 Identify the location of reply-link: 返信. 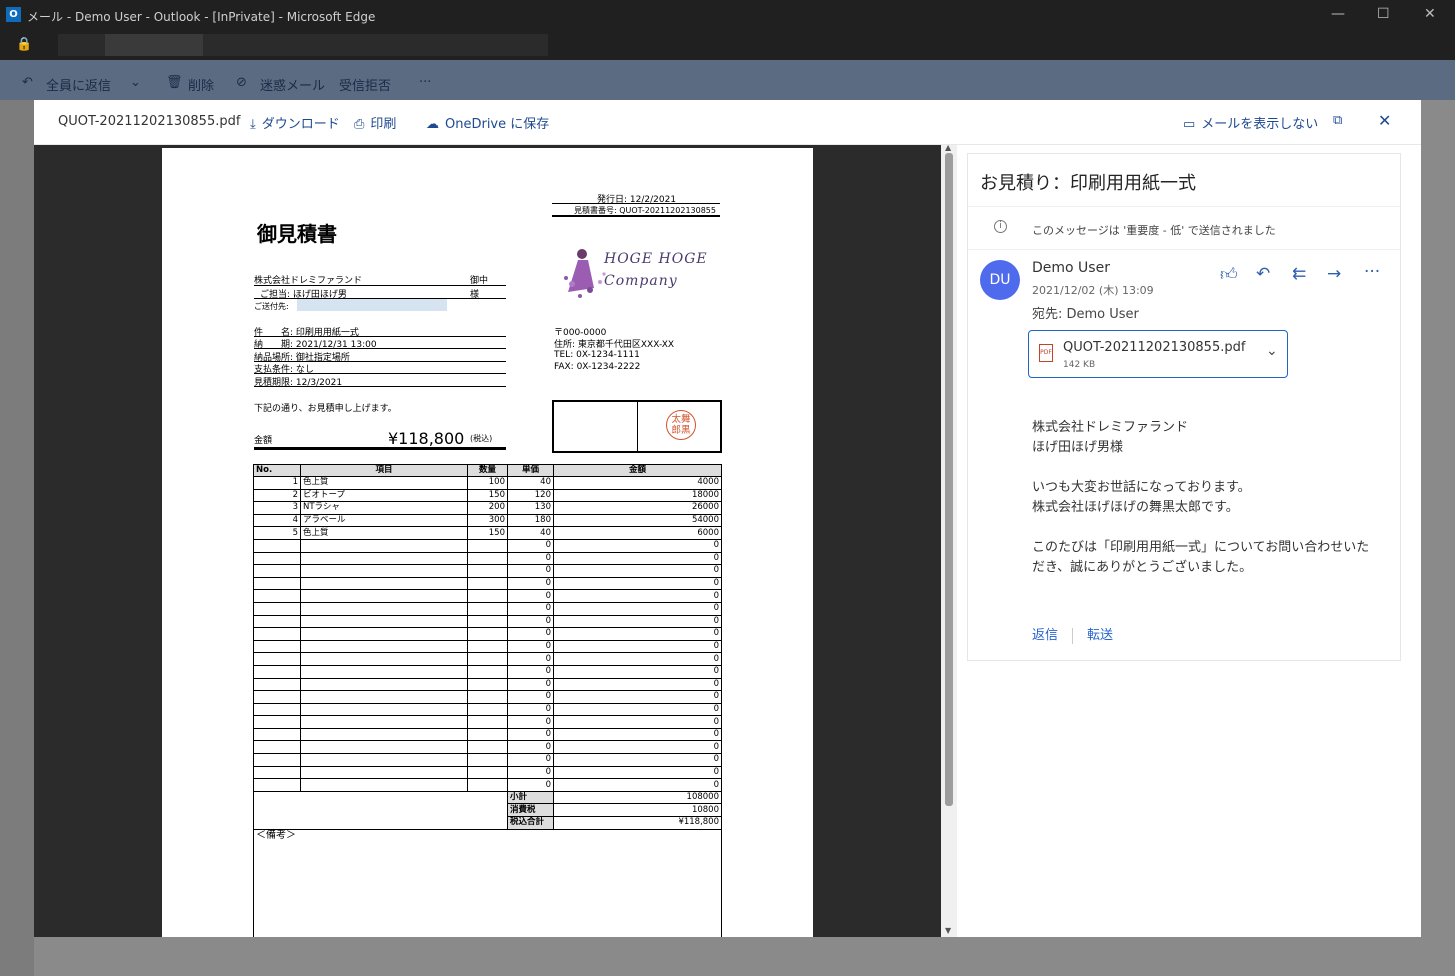
(1045, 635).